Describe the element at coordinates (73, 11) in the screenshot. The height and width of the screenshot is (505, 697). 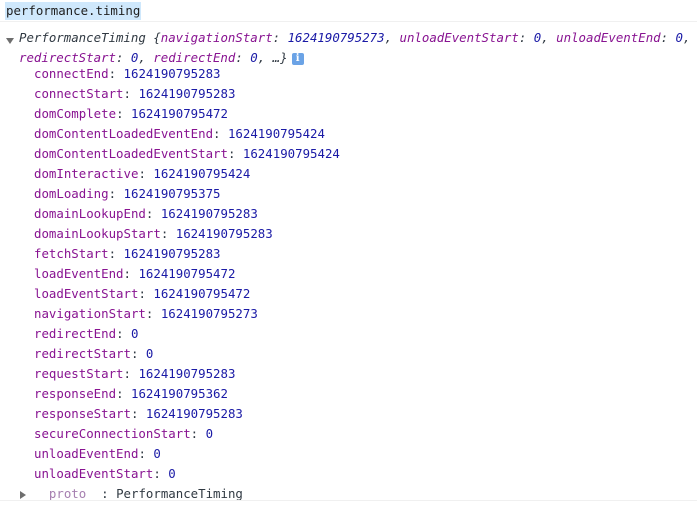
I see `console-input-text: performance.timing` at that location.